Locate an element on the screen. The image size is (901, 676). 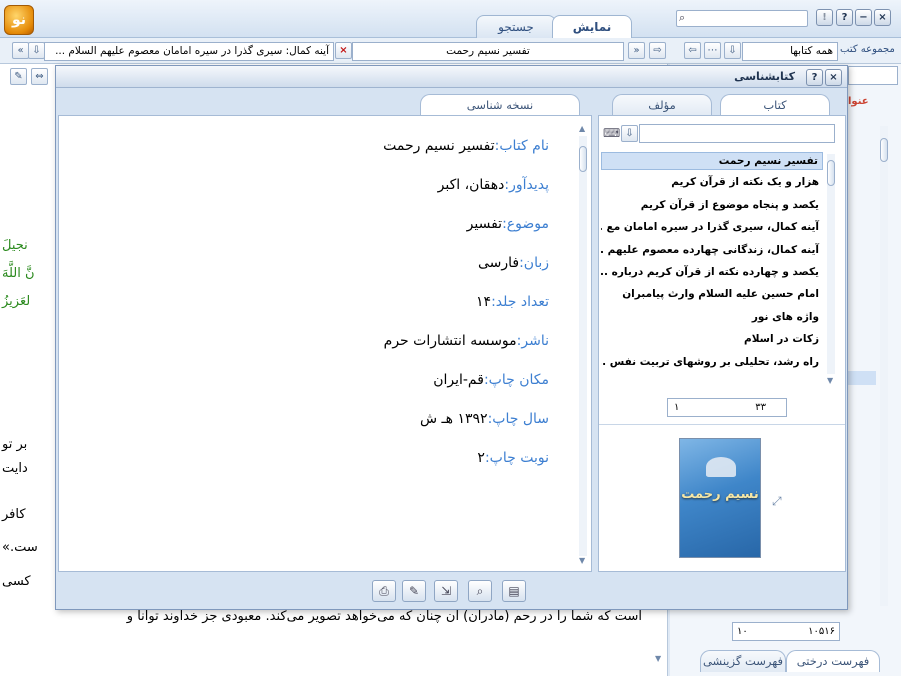
tab-book: کتاب is located at coordinates (775, 105).